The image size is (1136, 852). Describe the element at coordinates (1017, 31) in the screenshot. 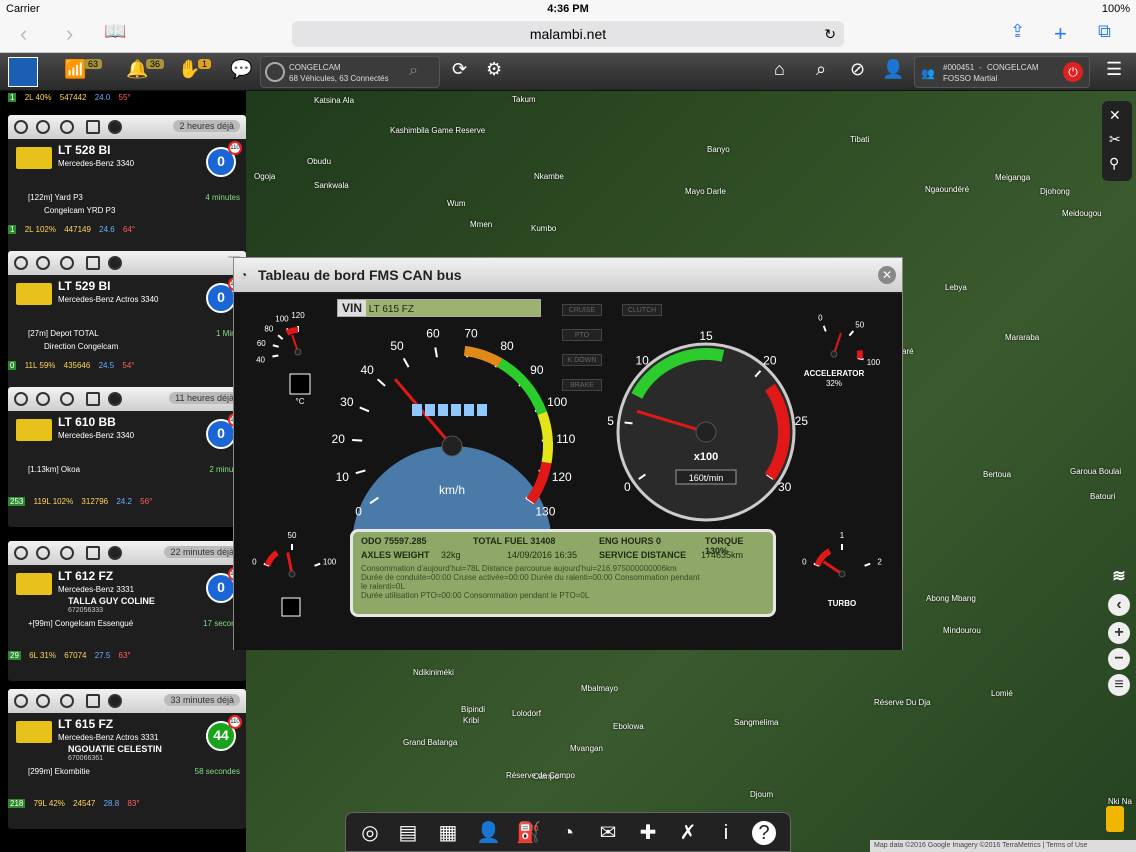

I see `share-icon: ⇪` at that location.